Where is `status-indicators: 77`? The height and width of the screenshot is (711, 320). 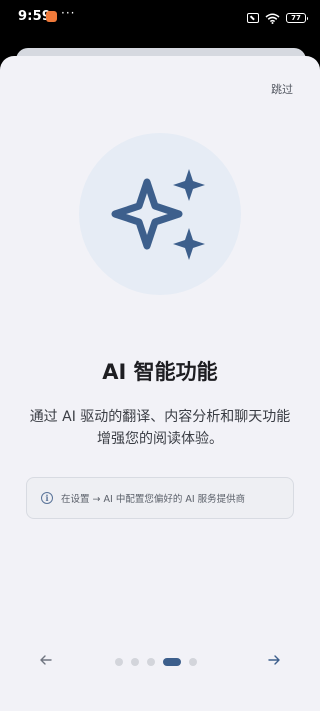
status-indicators: 77 is located at coordinates (277, 18).